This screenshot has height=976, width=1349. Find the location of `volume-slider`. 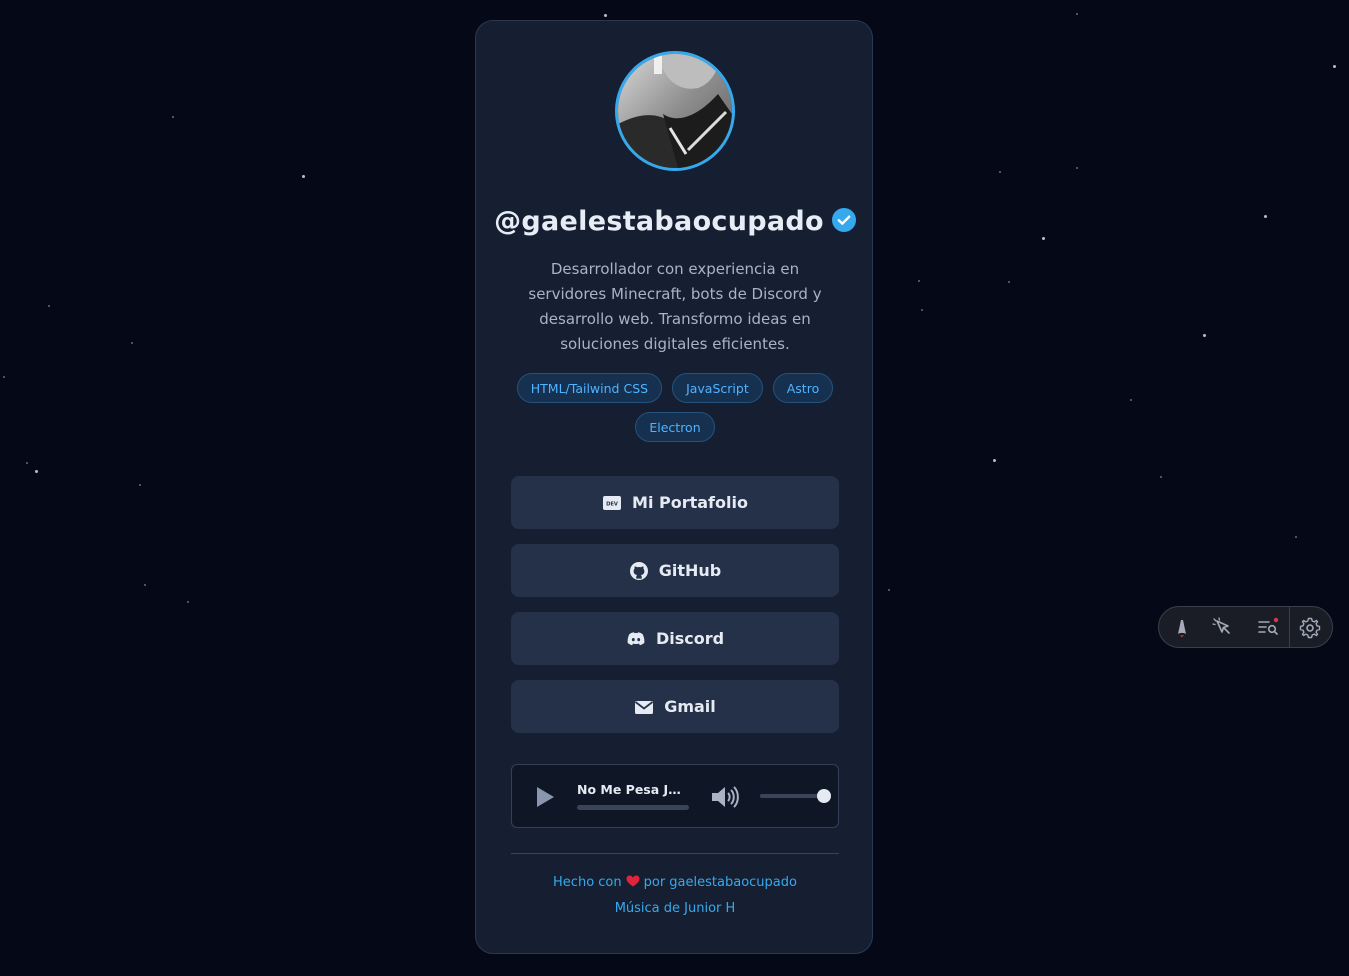

volume-slider is located at coordinates (795, 796).